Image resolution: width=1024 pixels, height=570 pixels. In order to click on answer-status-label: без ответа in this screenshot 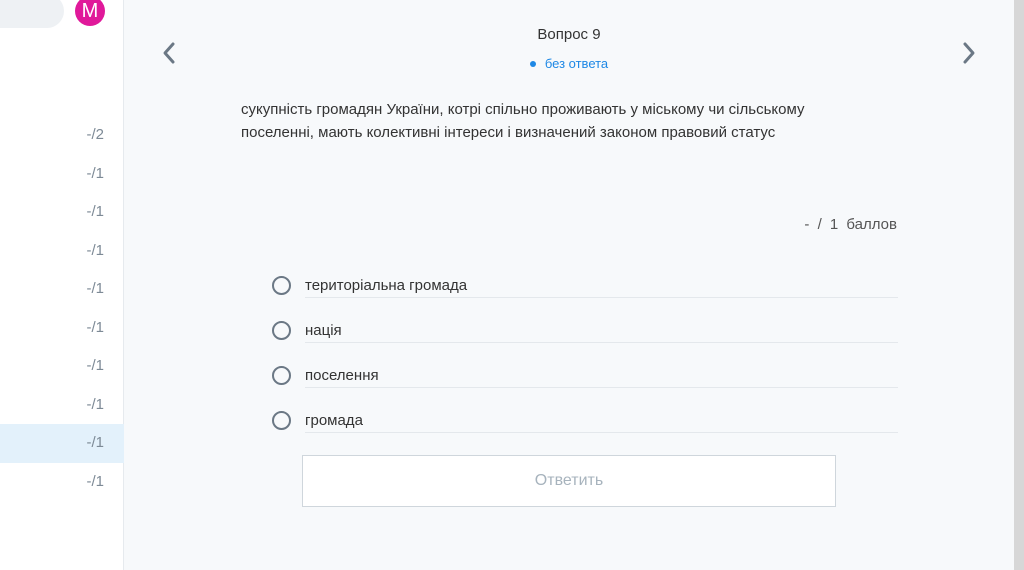, I will do `click(576, 63)`.